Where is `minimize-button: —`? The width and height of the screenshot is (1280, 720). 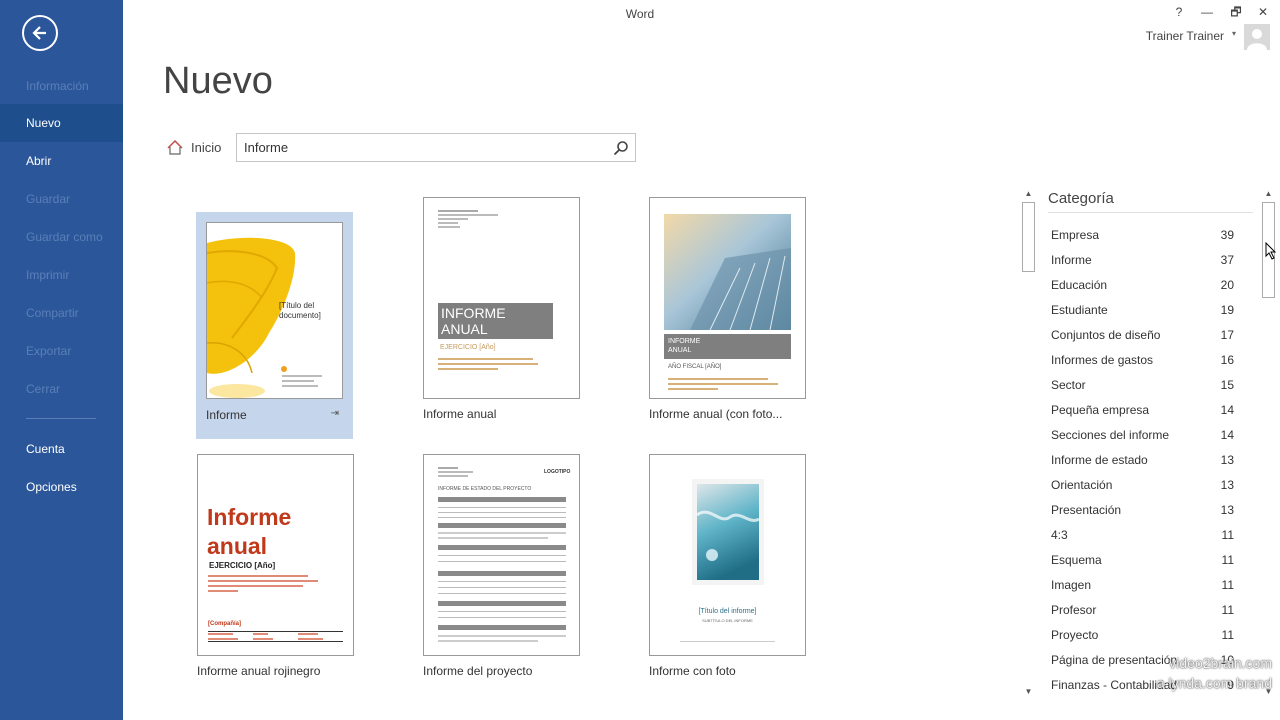
minimize-button: — is located at coordinates (1207, 12).